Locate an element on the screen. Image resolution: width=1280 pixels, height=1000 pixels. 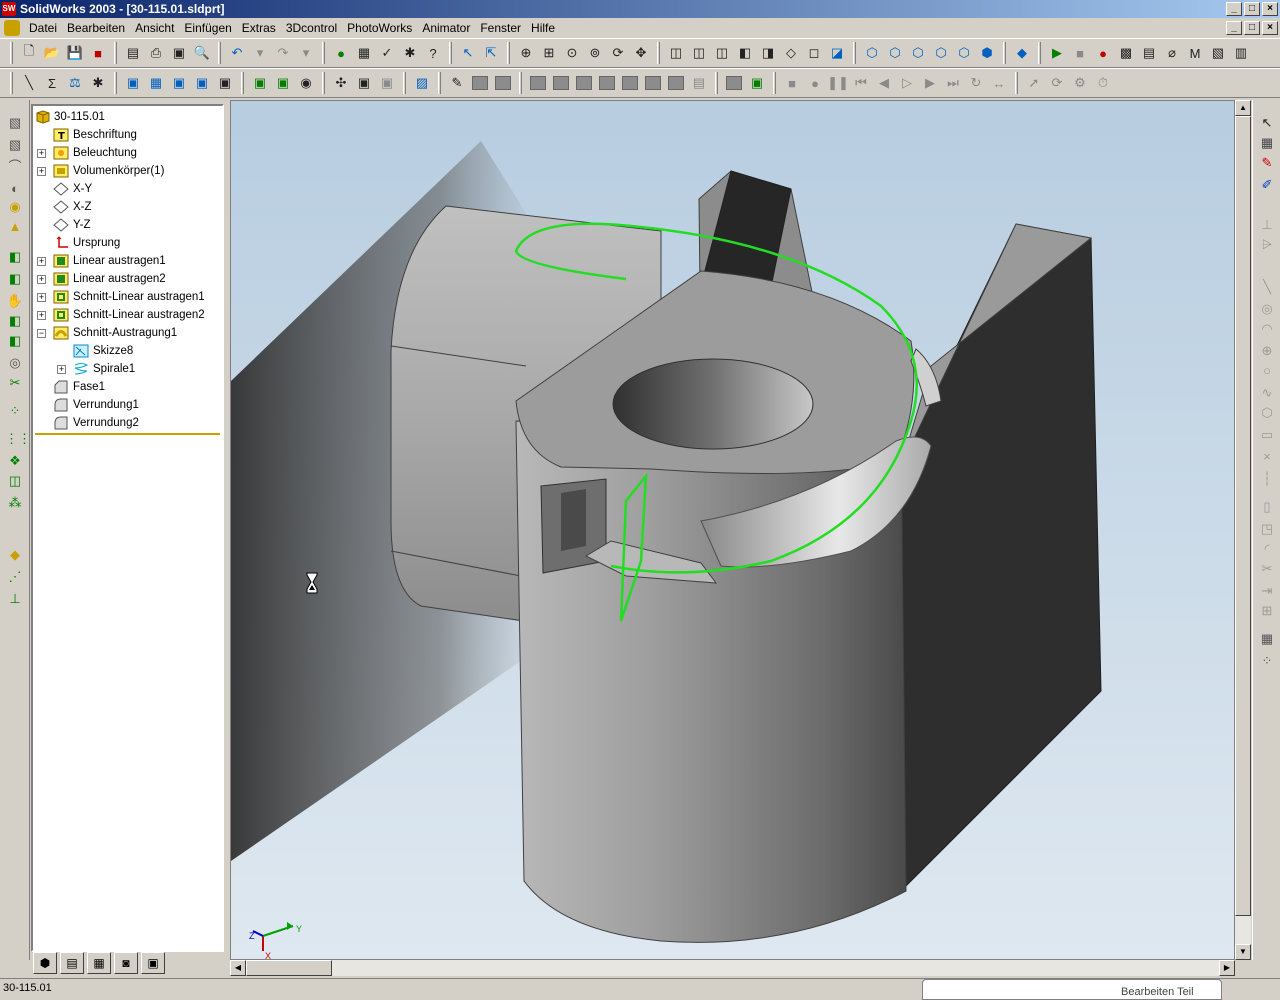
circle-tool-icon: ○ is located at coordinates (1267, 371).